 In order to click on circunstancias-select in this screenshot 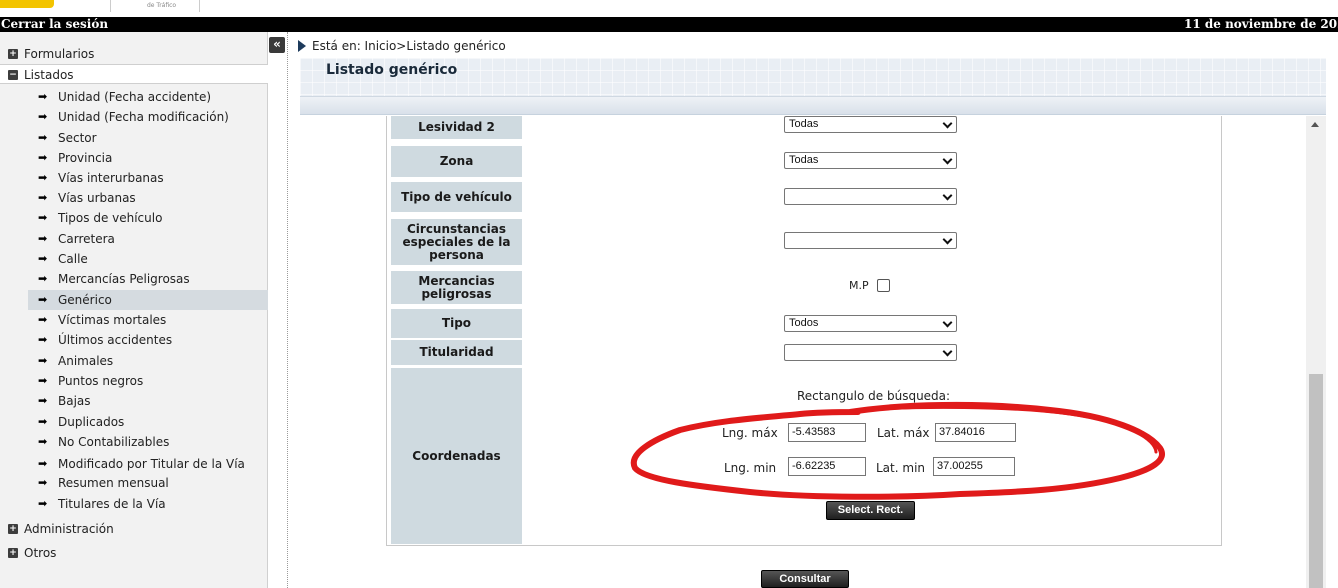, I will do `click(870, 240)`.